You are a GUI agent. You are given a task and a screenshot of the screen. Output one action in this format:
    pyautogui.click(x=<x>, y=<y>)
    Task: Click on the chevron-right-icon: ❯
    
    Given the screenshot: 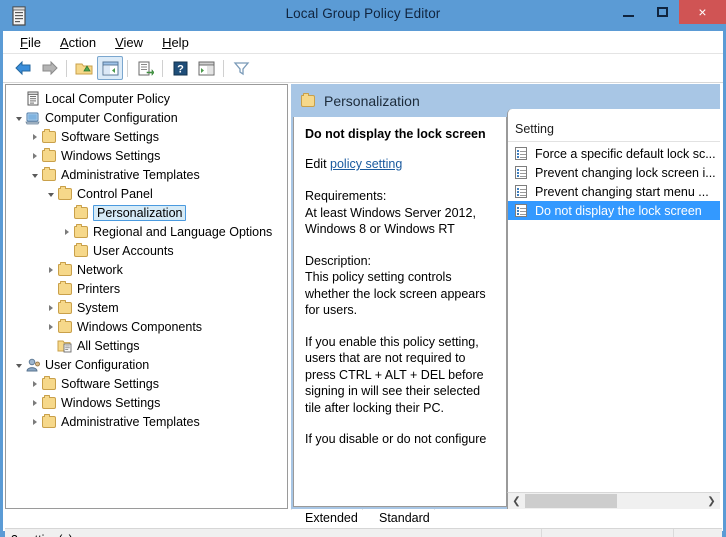 What is the action you would take?
    pyautogui.click(x=711, y=501)
    